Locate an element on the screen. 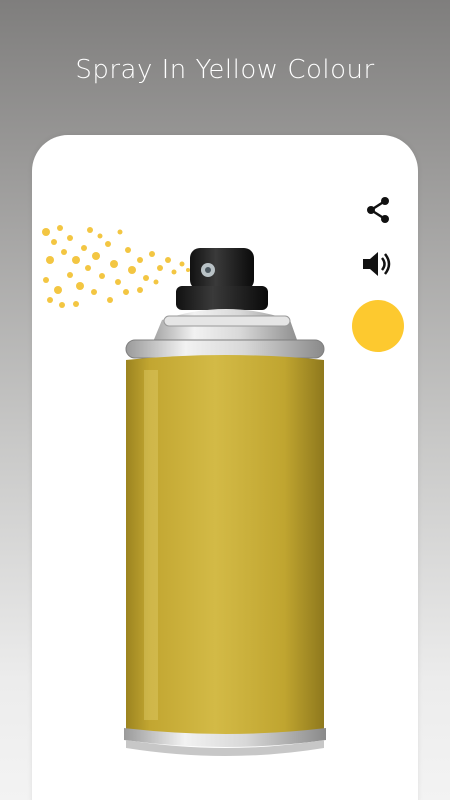 The image size is (450, 800). spray-particles is located at coordinates (116, 266).